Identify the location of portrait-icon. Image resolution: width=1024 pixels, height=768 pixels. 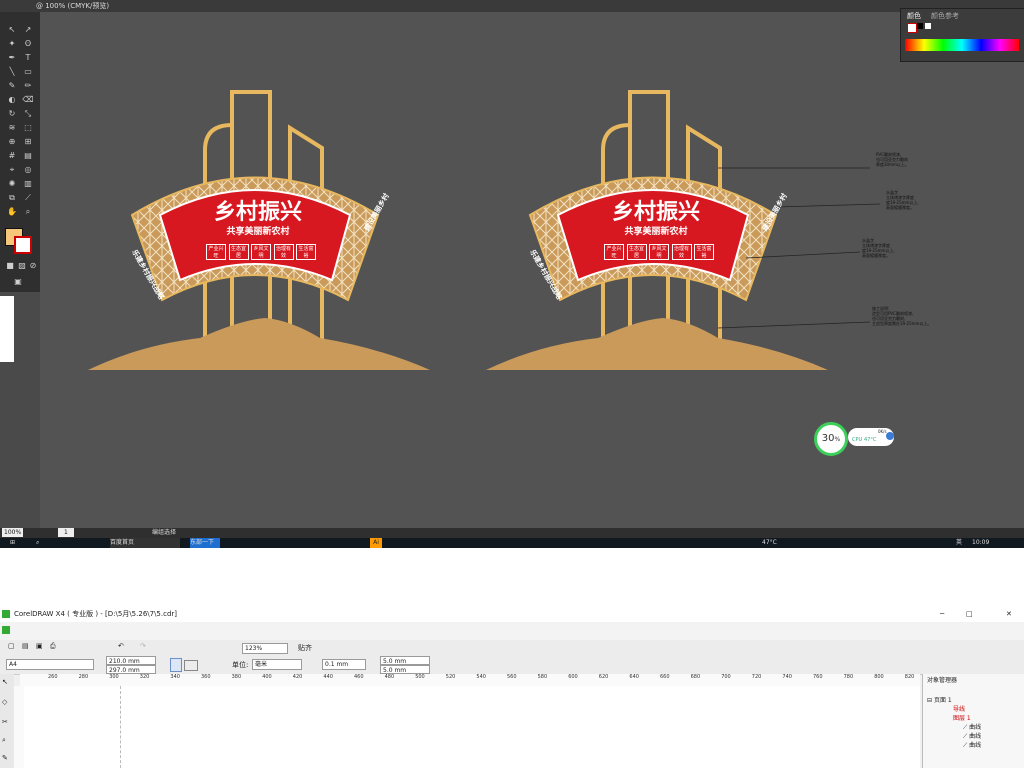
(176, 665).